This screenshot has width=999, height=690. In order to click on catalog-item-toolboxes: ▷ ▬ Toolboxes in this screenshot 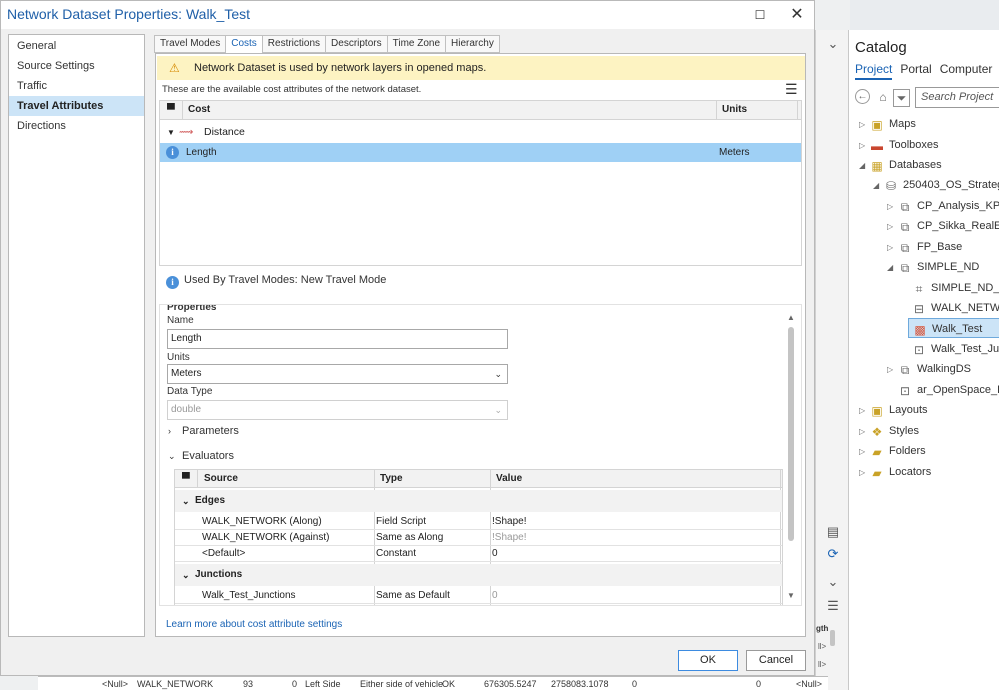, I will do `click(899, 145)`.